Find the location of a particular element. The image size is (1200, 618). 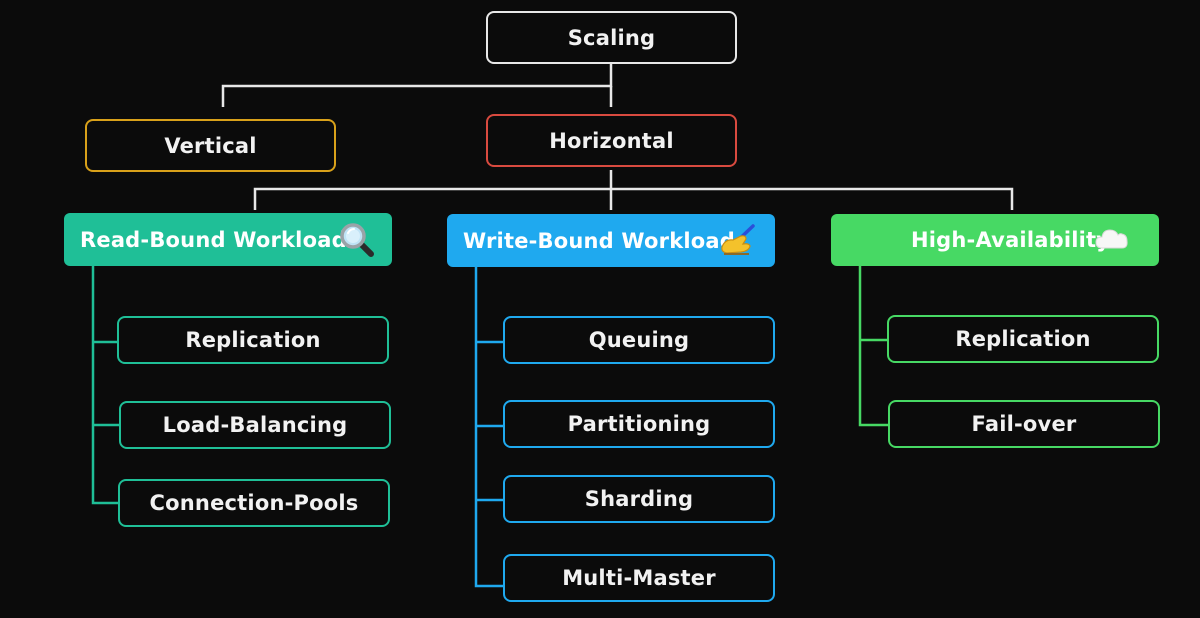

branch-label: Write-Bound Workload is located at coordinates (599, 240).